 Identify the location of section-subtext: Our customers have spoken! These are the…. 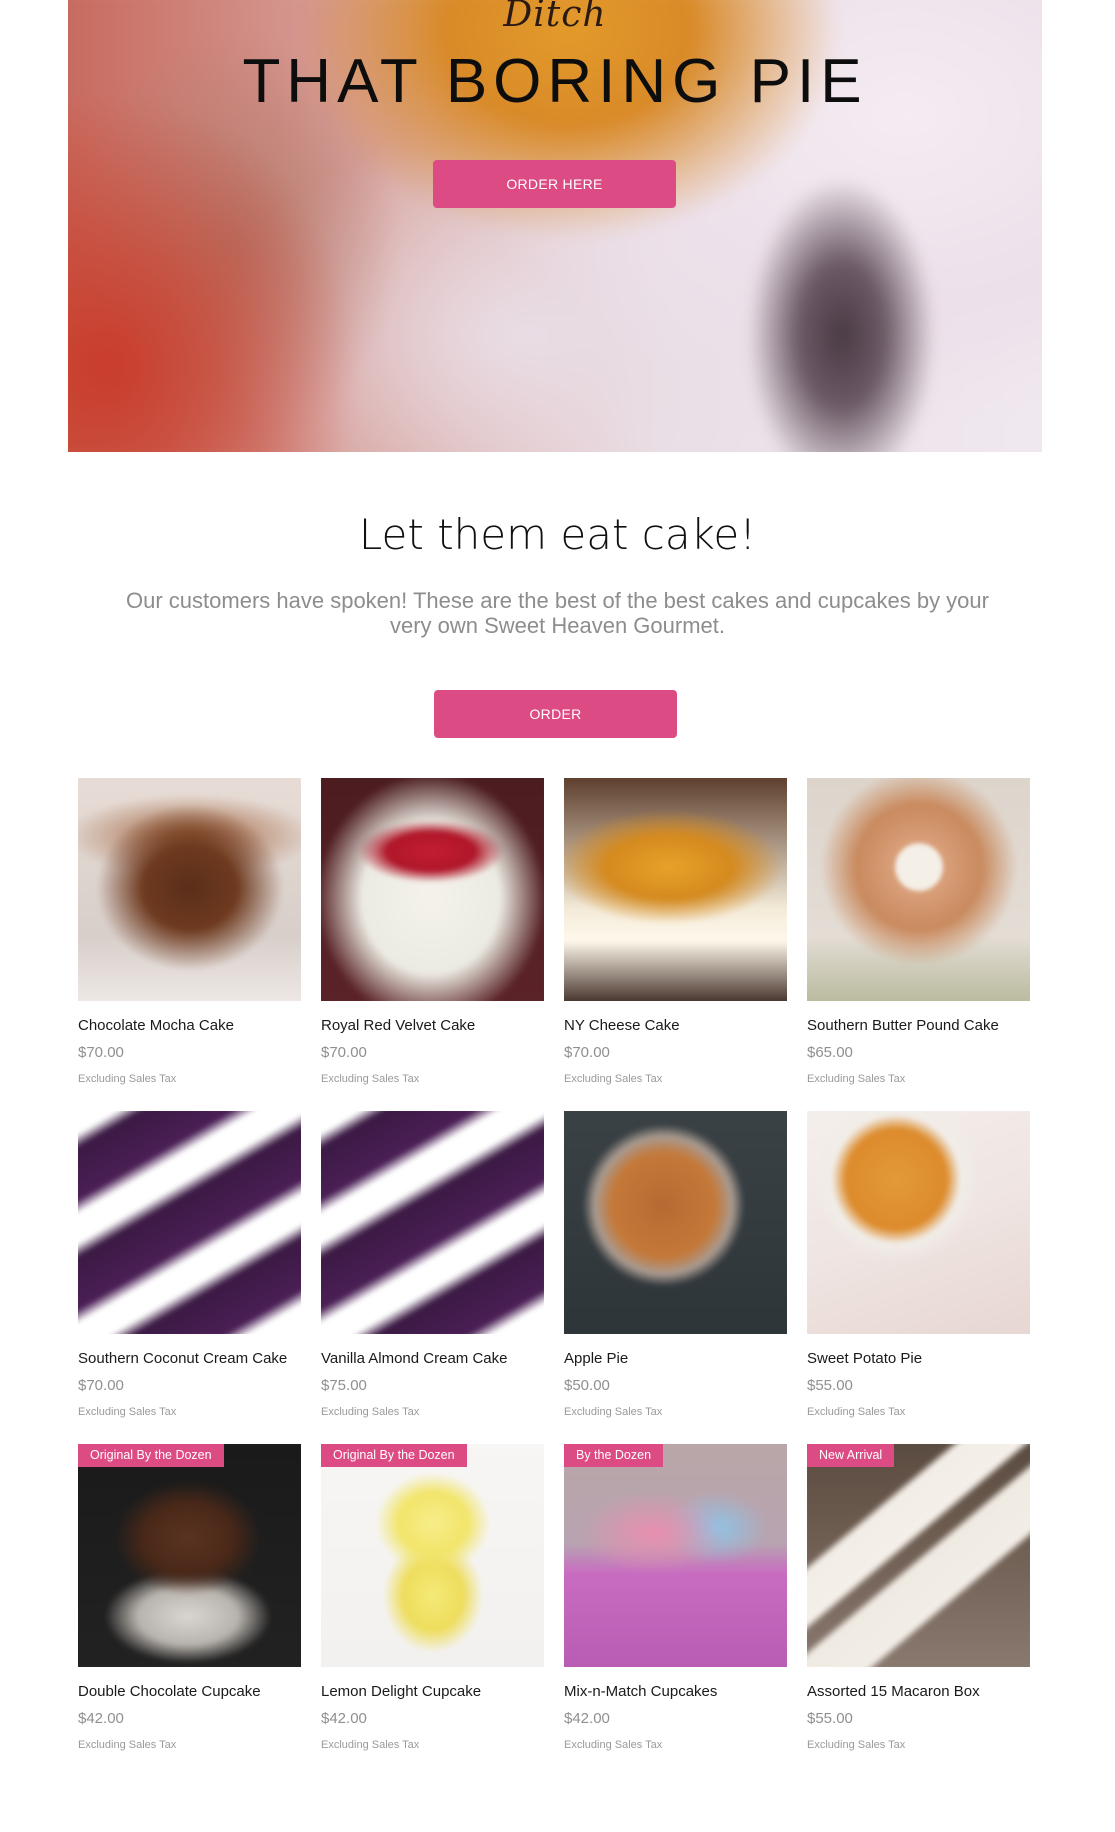
(557, 613).